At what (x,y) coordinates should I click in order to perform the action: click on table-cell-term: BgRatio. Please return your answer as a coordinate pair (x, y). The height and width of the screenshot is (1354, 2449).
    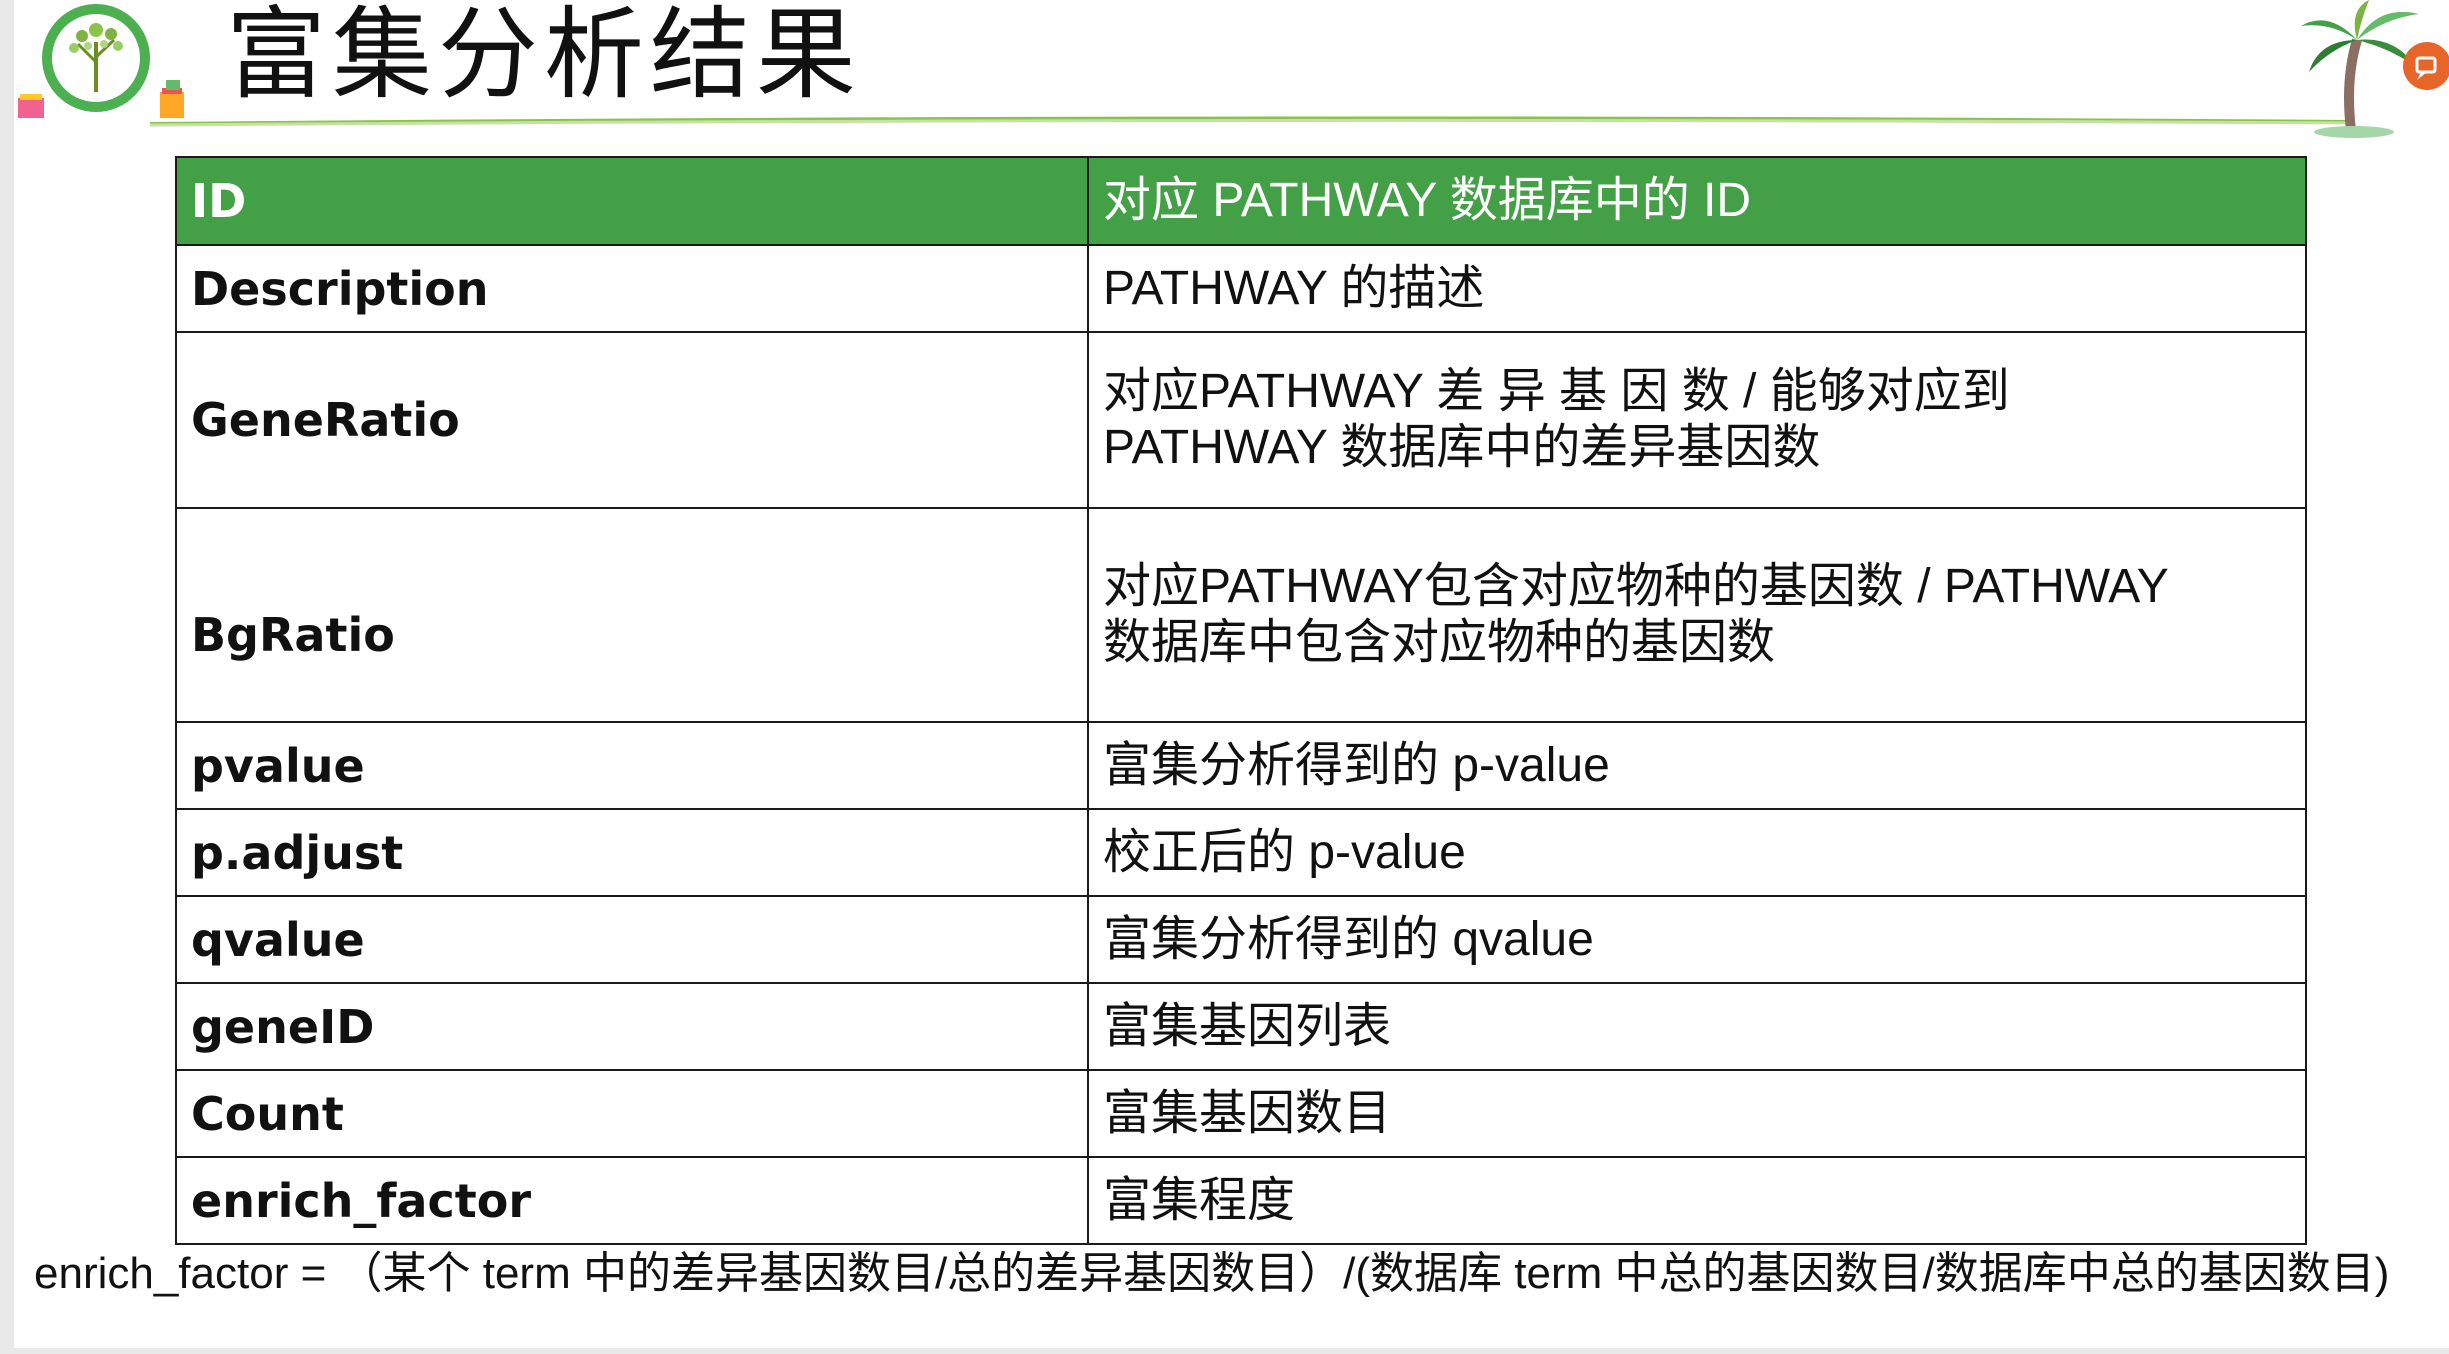
    Looking at the image, I should click on (632, 615).